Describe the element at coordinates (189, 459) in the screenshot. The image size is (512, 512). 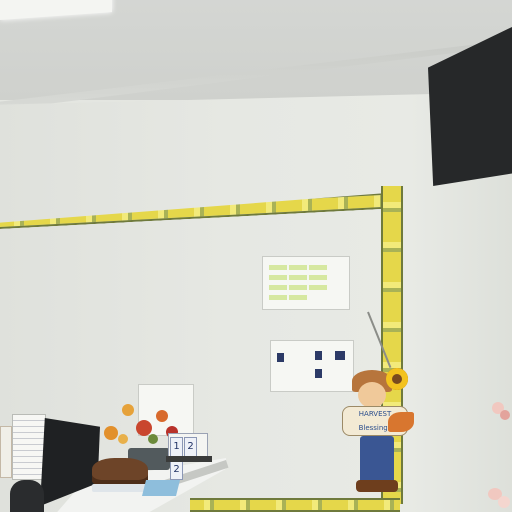
I see `calendar-base` at that location.